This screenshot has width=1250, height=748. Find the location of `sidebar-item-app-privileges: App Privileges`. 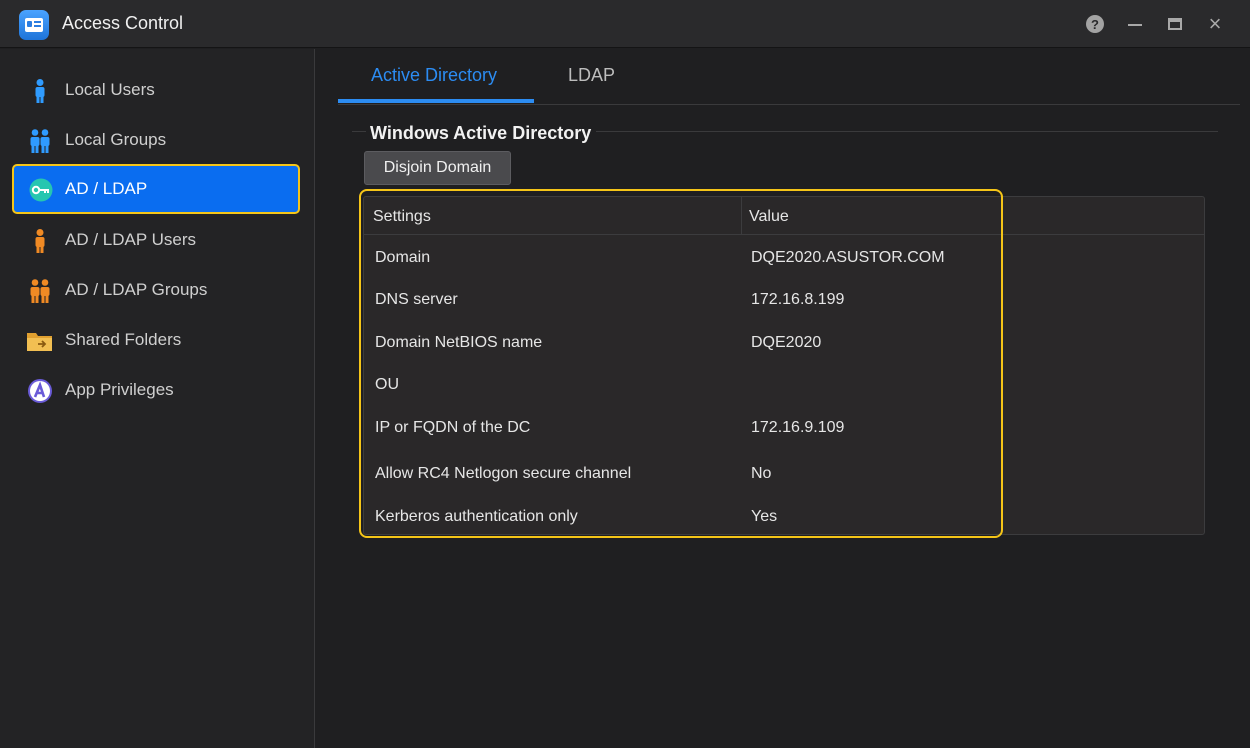

sidebar-item-app-privileges: App Privileges is located at coordinates (156, 390).